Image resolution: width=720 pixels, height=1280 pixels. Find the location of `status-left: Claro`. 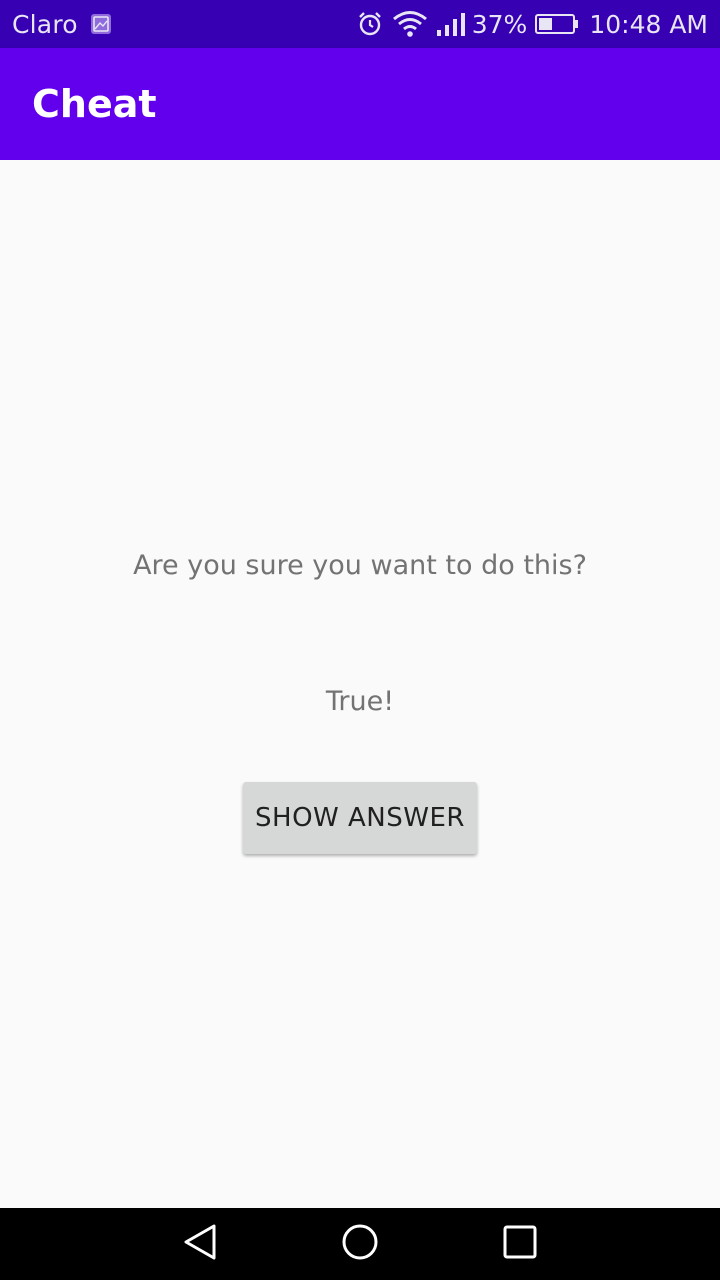

status-left: Claro is located at coordinates (62, 24).